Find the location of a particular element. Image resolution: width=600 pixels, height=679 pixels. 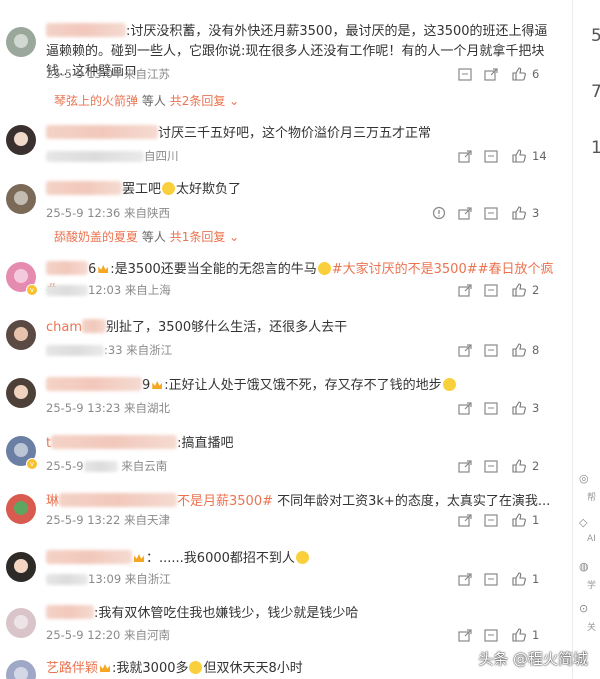

like-button: 6 is located at coordinates (532, 74).